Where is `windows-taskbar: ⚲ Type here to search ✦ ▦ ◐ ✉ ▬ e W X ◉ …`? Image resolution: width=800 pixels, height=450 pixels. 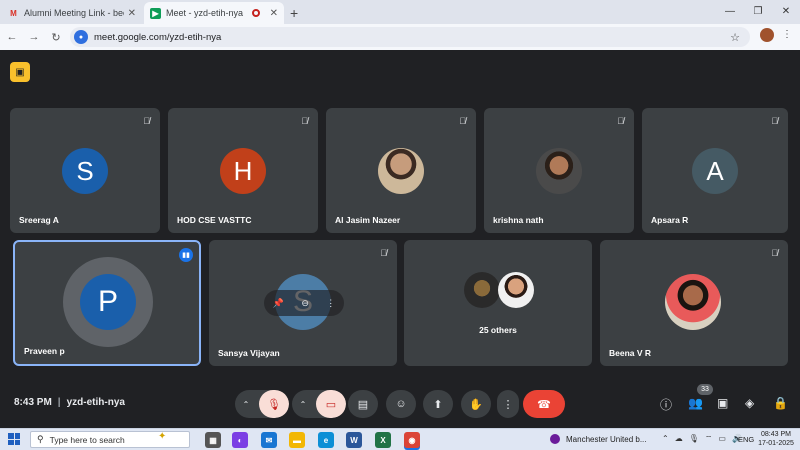
windows-taskbar: ⚲ Type here to search ✦ ▦ ◐ ✉ ▬ e W X ◉ … is located at coordinates (400, 439).